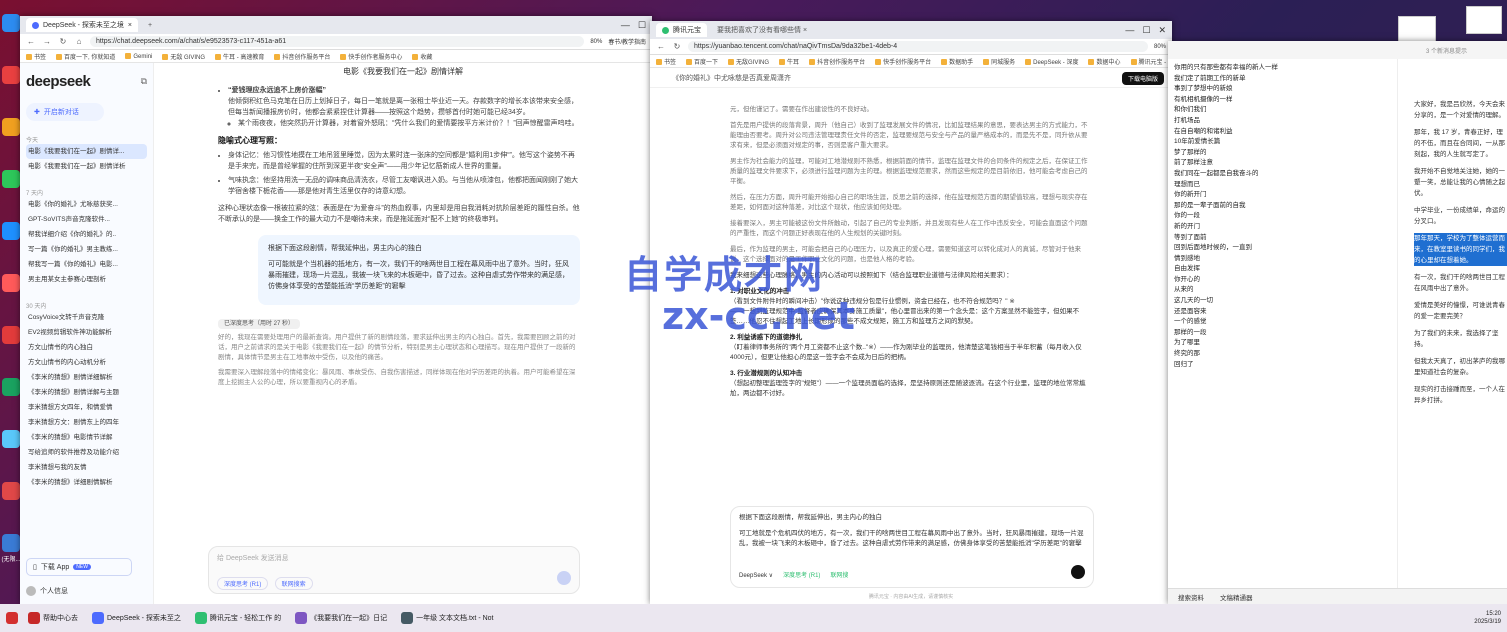  Describe the element at coordinates (85, 56) in the screenshot. I see `bookmark-item: 百度一下, 你就知道` at that location.